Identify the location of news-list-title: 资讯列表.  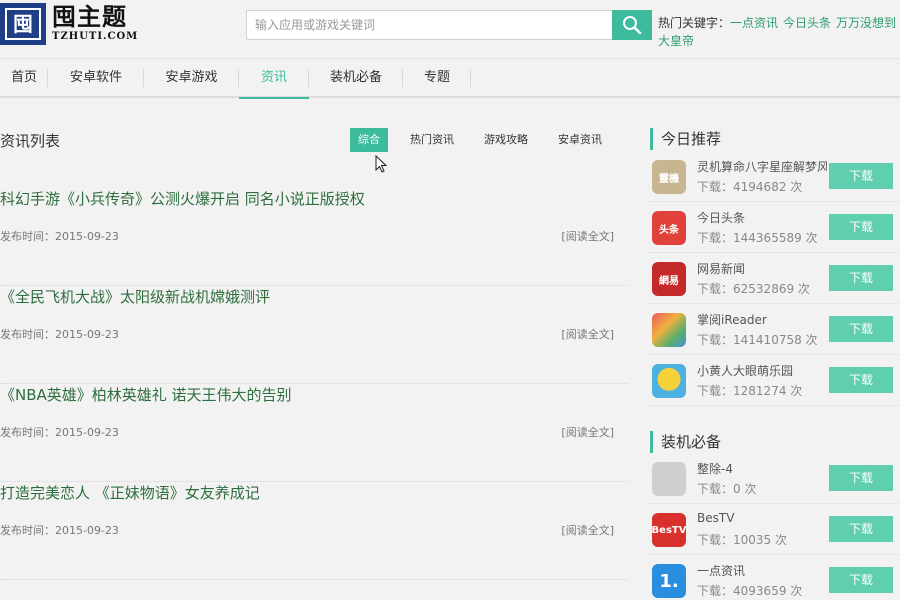
(30, 141).